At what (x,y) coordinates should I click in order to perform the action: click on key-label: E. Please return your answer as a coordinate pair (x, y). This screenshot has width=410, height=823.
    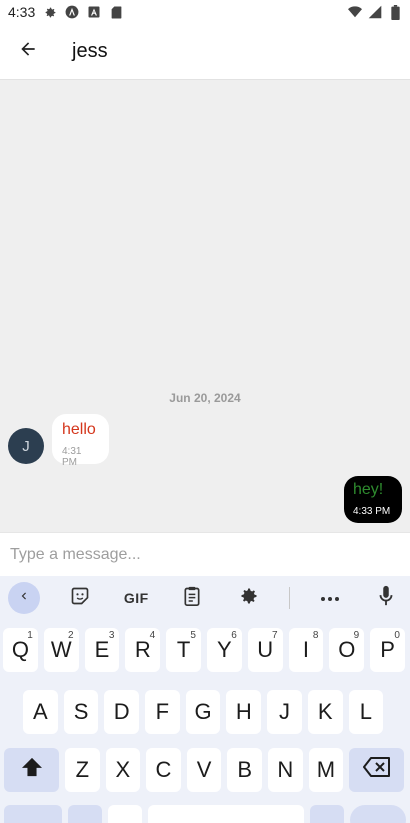
    Looking at the image, I should click on (102, 649).